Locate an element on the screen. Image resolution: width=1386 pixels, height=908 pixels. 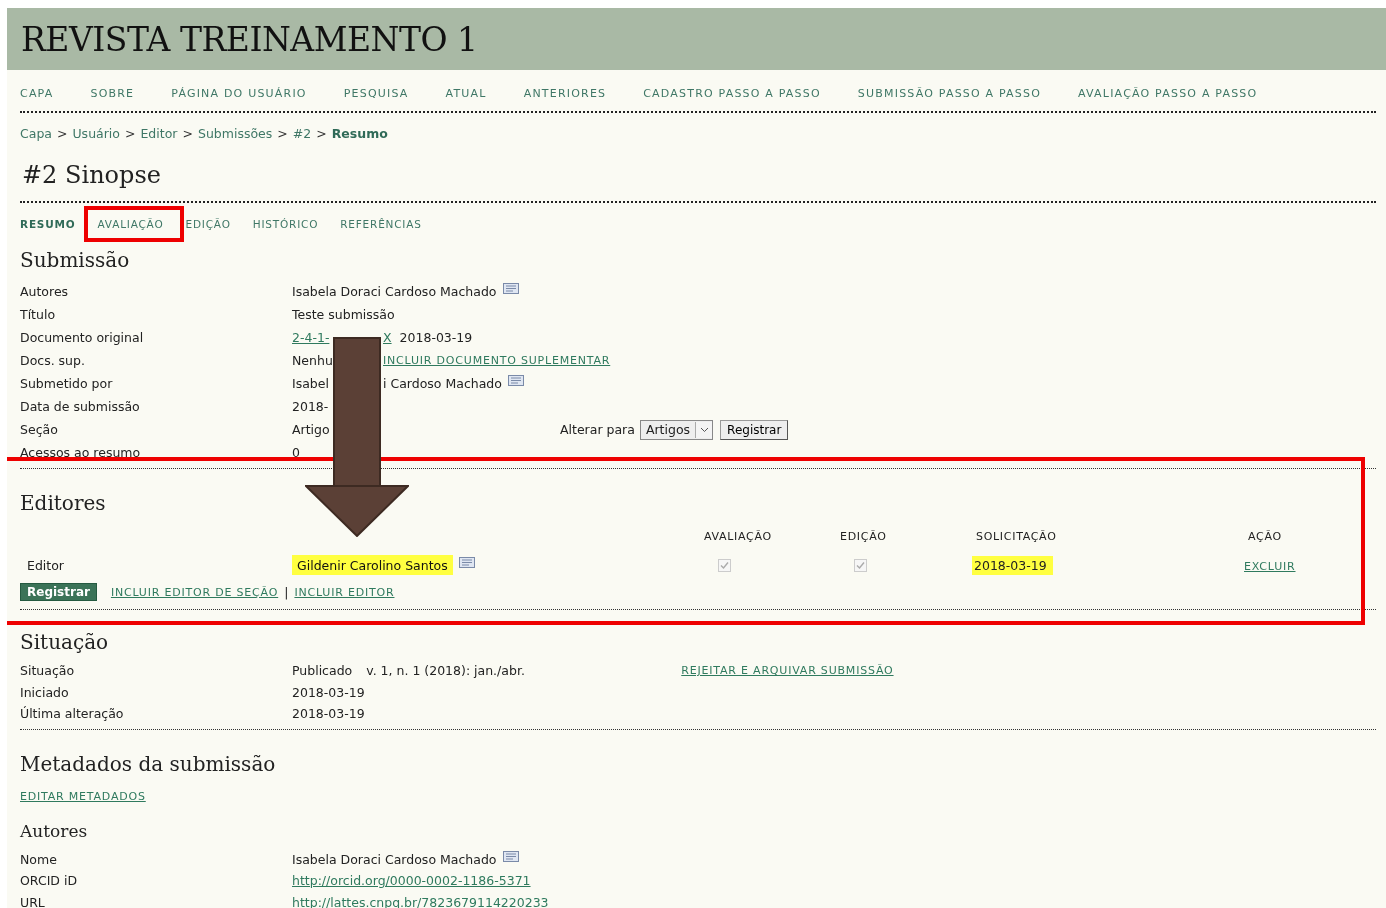
nav-link: CADASTRO PASSO A PASSO is located at coordinates (732, 97).